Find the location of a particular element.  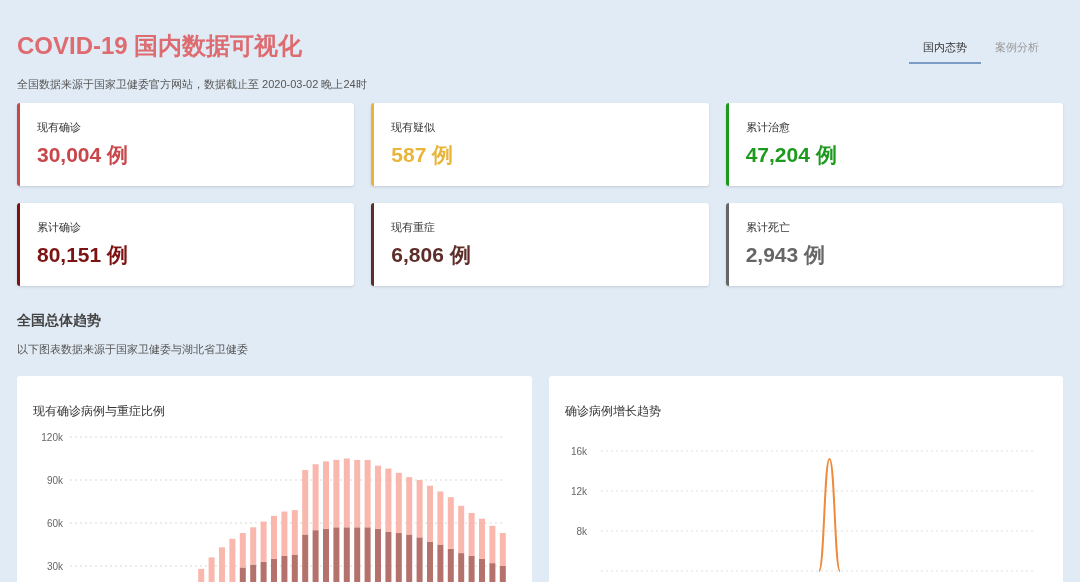

axis-tick-label: 8k is located at coordinates (581, 531).